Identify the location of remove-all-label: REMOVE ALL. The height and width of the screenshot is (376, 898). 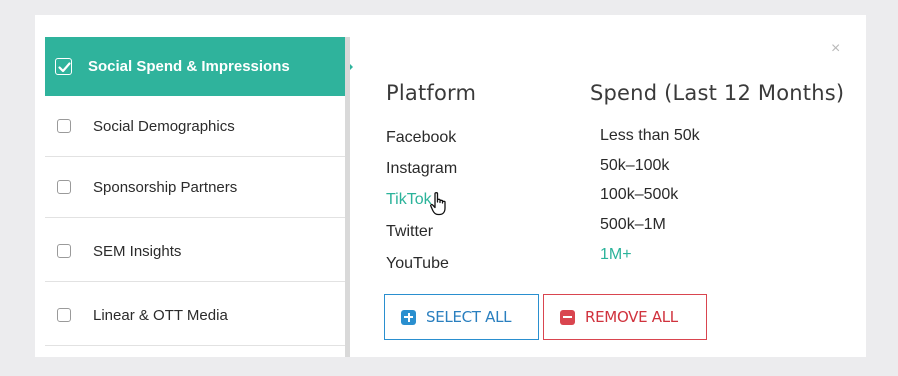
(631, 317).